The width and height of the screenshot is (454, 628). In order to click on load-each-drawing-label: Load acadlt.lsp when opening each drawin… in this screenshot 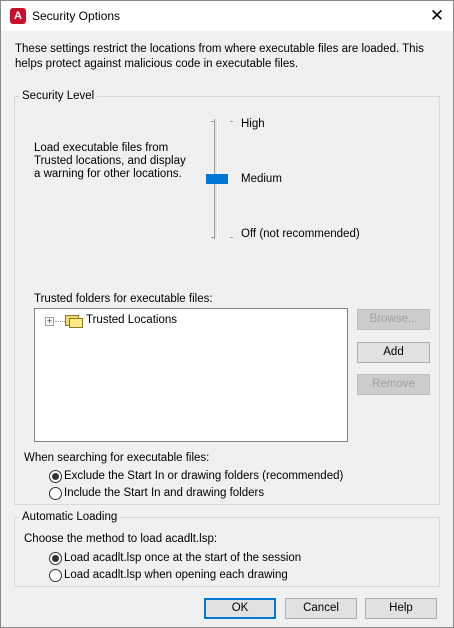, I will do `click(176, 575)`.